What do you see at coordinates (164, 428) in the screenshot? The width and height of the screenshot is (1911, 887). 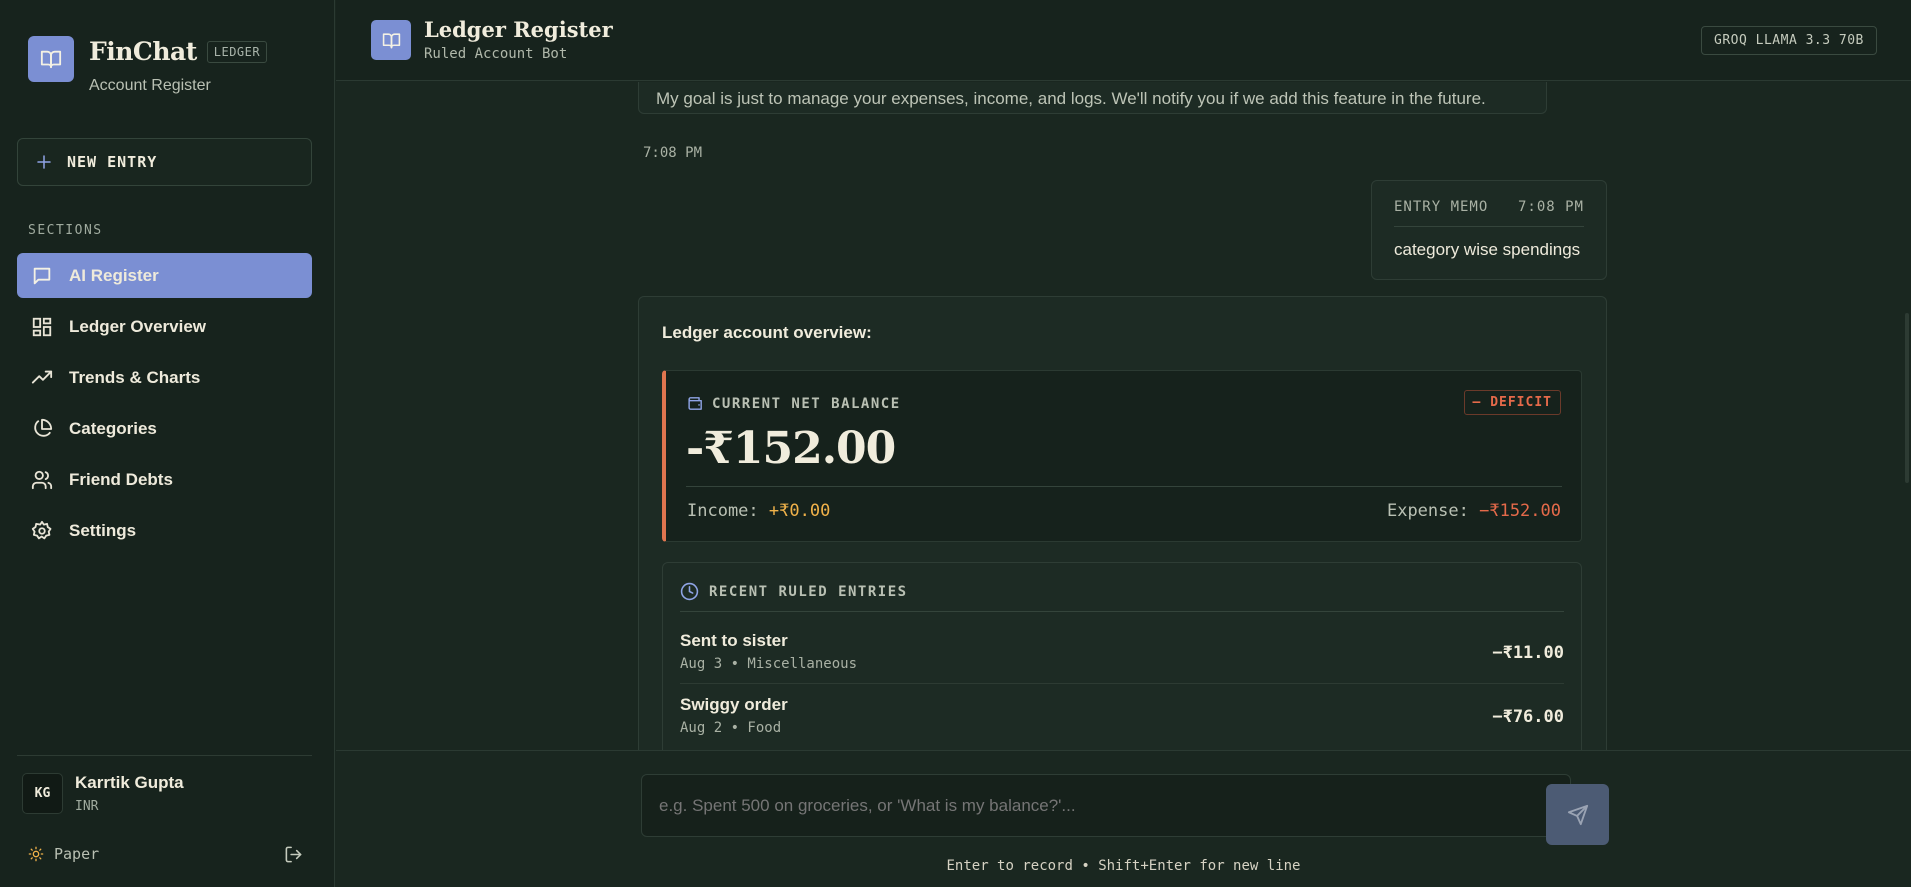 I see `sidebar-item-categories: Categories` at bounding box center [164, 428].